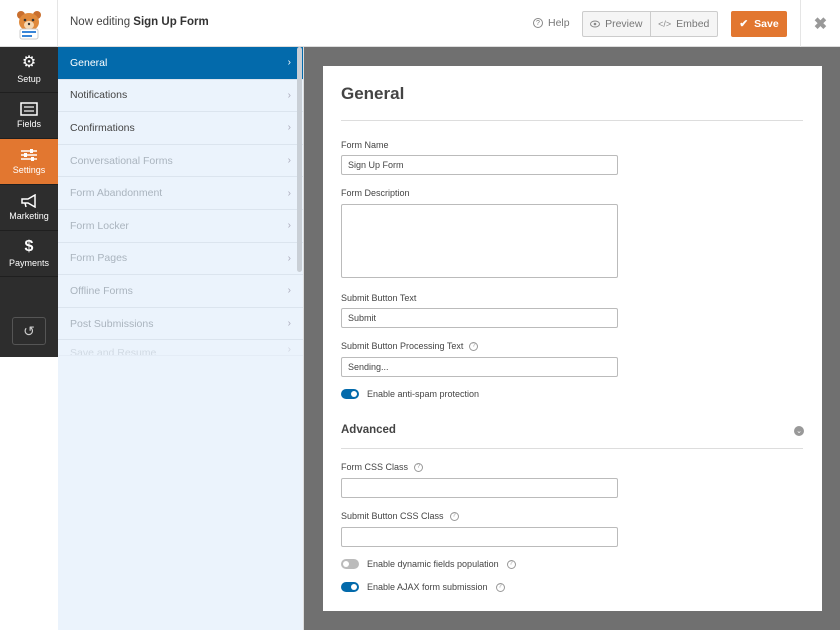 The height and width of the screenshot is (630, 840). I want to click on submenu-item-notifications: Notifications ›, so click(180, 96).